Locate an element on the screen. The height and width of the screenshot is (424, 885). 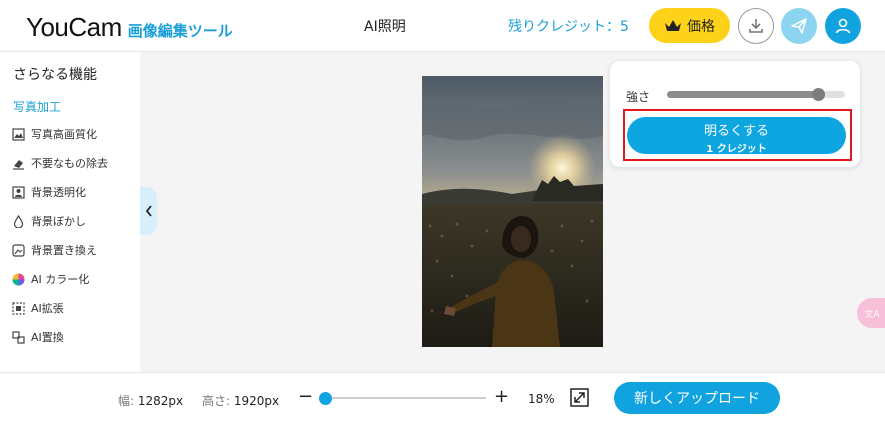
sidebar-item-label: 写真高画質化 is located at coordinates (64, 134).